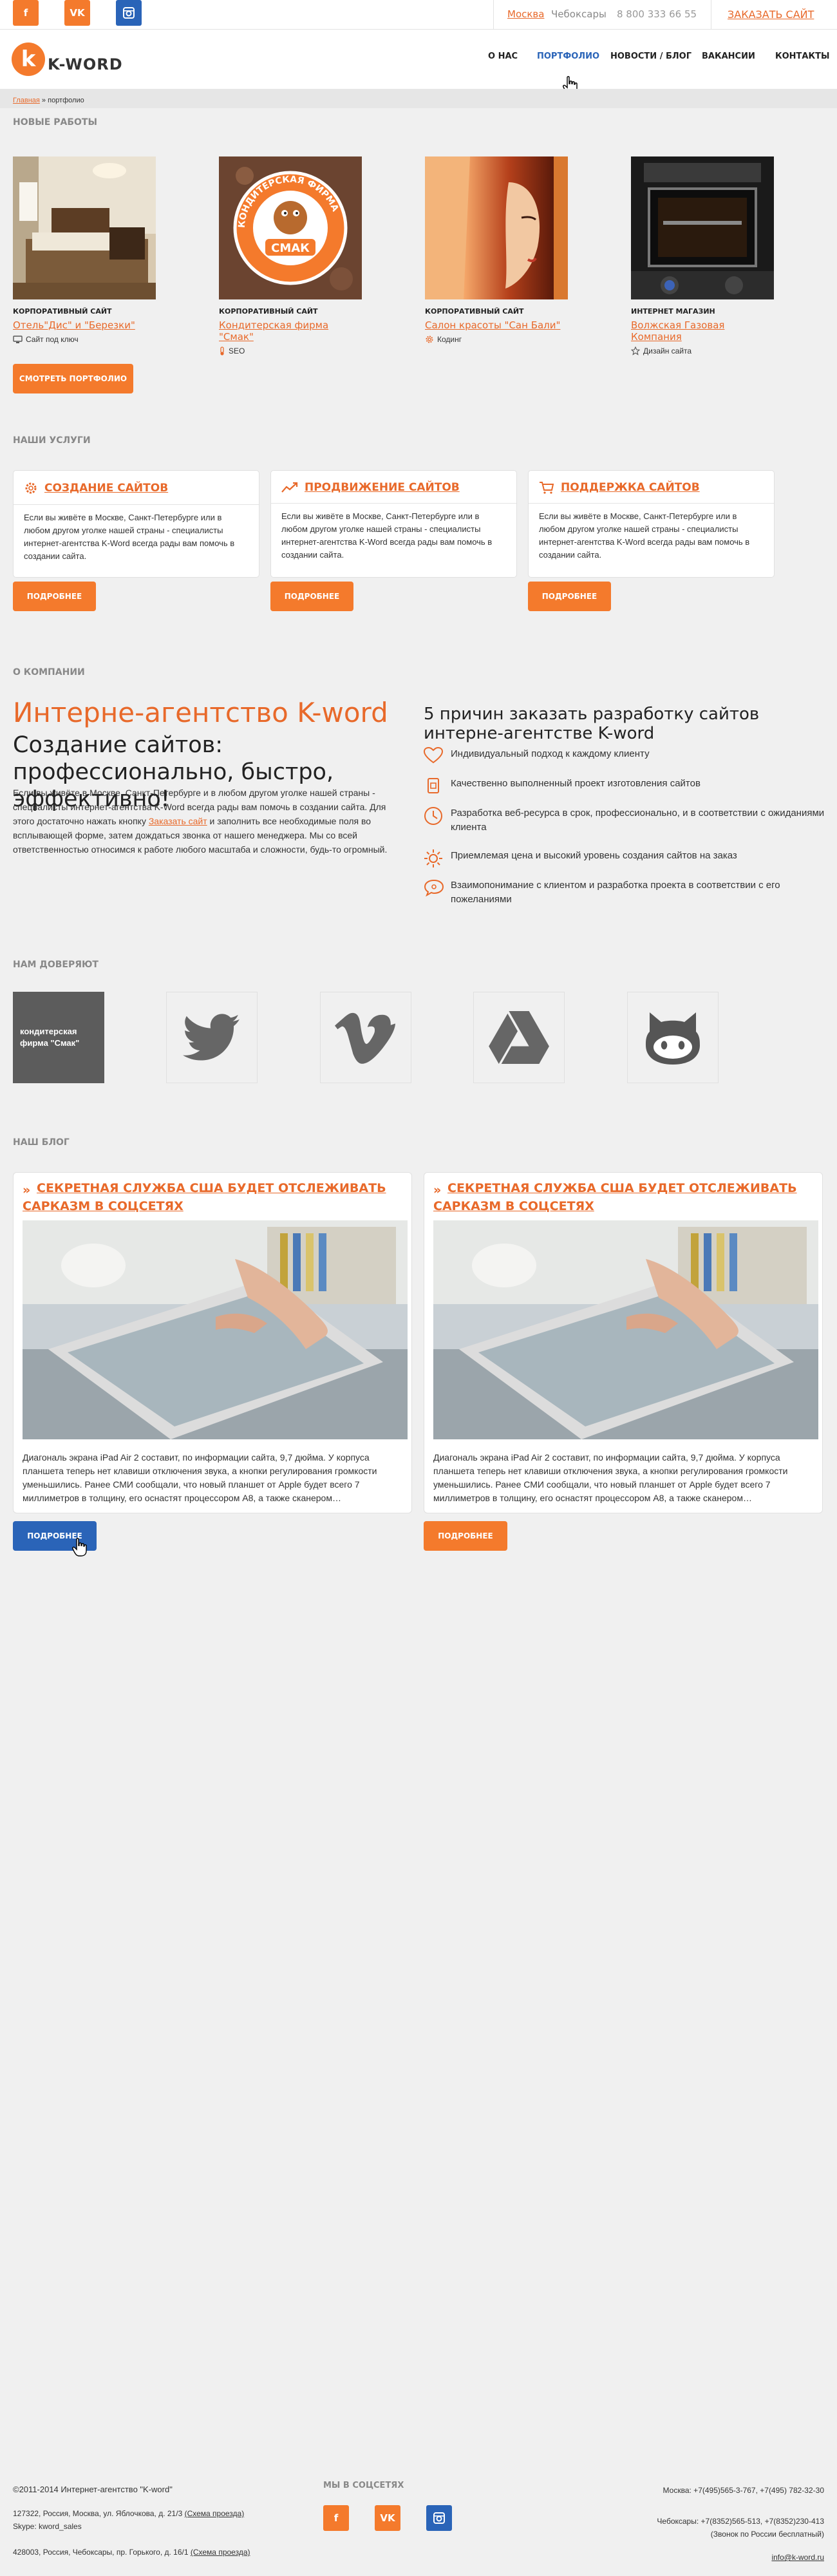 The image size is (837, 2576). I want to click on nav-vacancies: ВАКАНСИИ, so click(728, 56).